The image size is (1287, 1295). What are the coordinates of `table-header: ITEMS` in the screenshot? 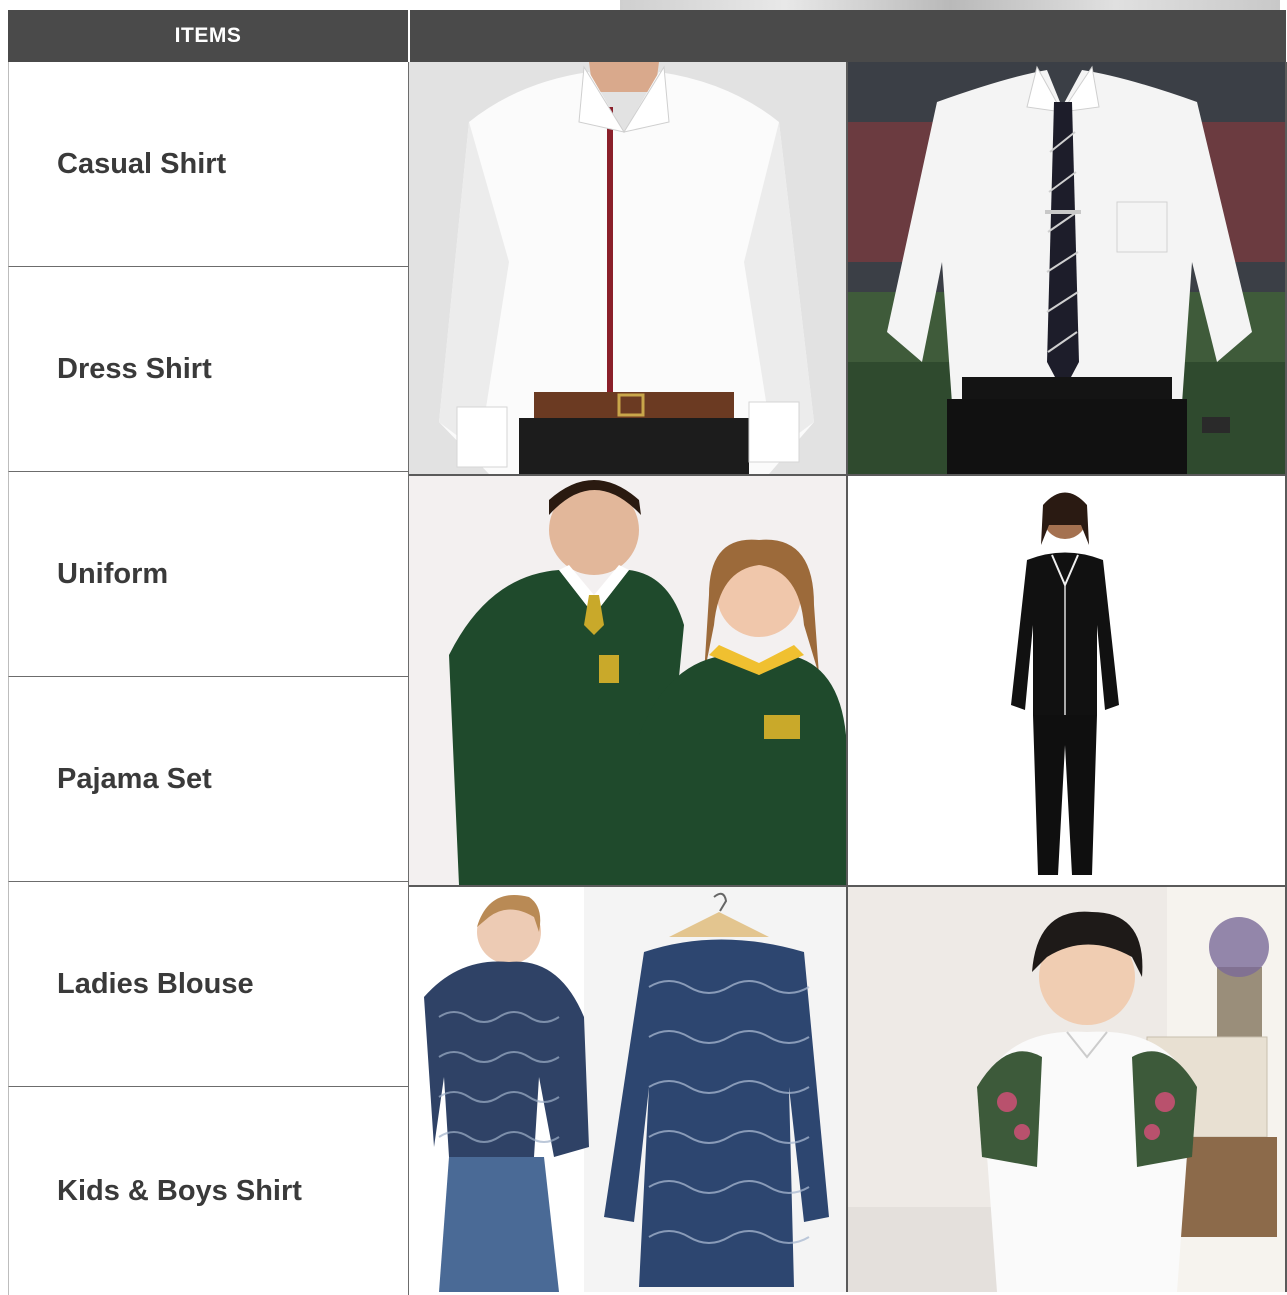 It's located at (647, 36).